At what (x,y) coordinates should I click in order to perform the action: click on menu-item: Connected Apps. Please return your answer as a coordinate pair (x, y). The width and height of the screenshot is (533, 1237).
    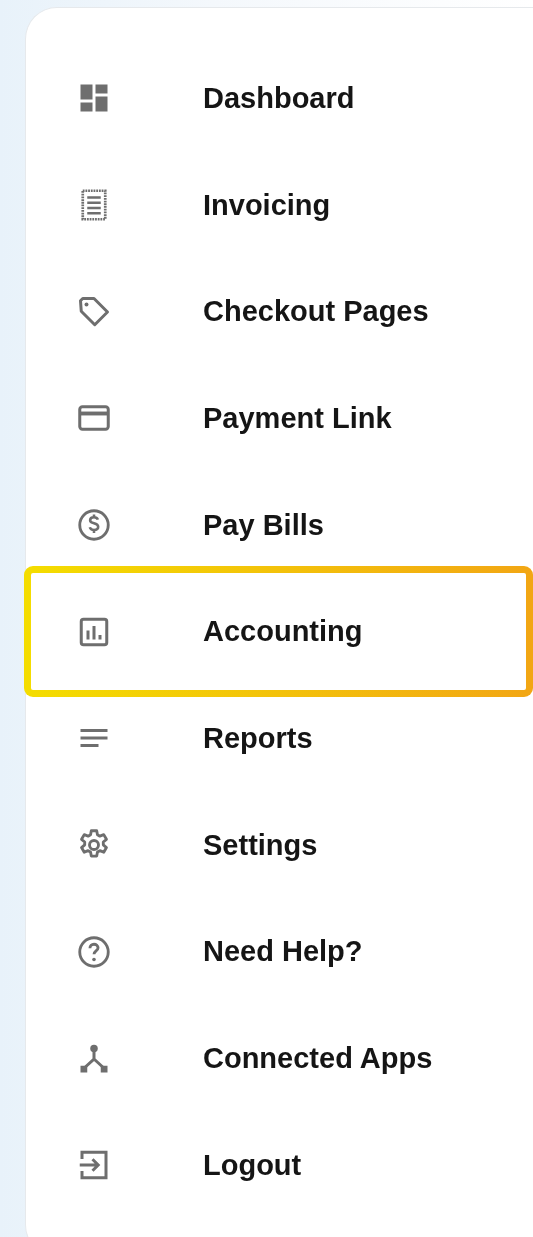
    Looking at the image, I should click on (279, 1058).